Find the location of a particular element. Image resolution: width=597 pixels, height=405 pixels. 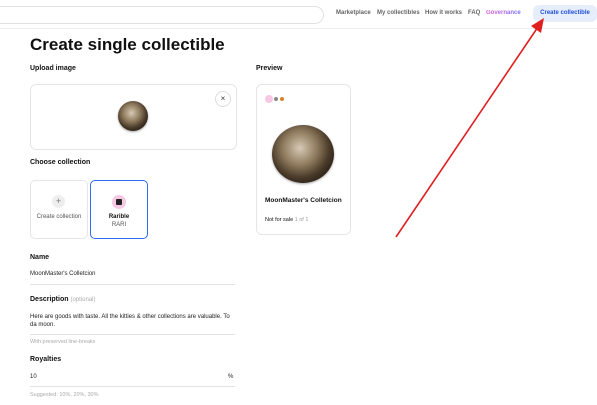

annotation-arrow is located at coordinates (469, 128).